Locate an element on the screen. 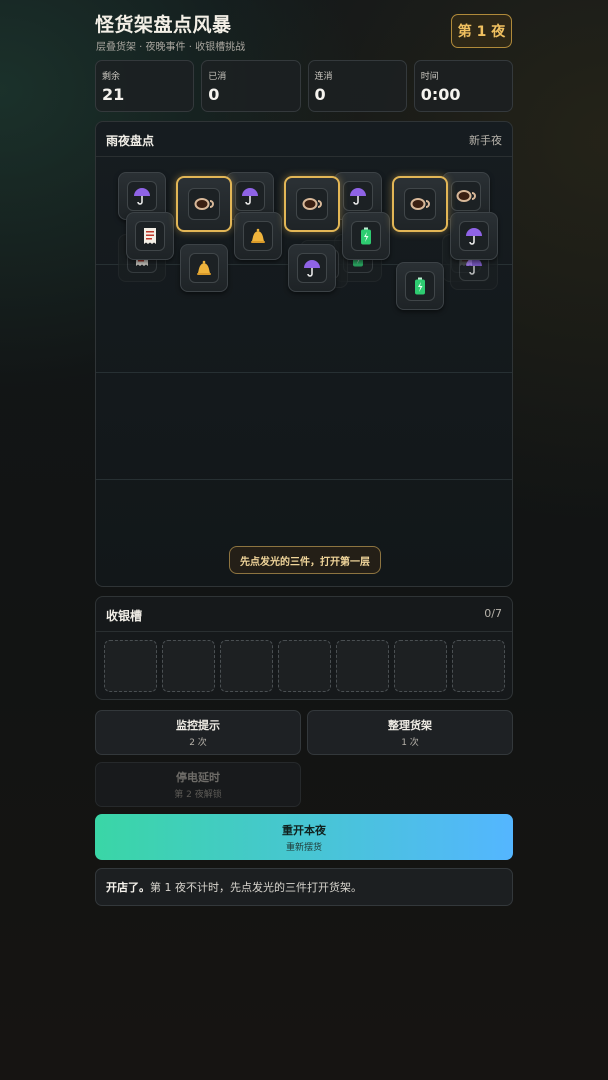  hint-pill: 先点发光的三件，打开第一层 is located at coordinates (305, 560).